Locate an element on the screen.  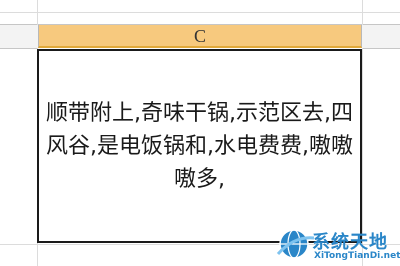
watermark-logo: 系统天地 XiTongTianDi.net is located at coordinates (338, 244).